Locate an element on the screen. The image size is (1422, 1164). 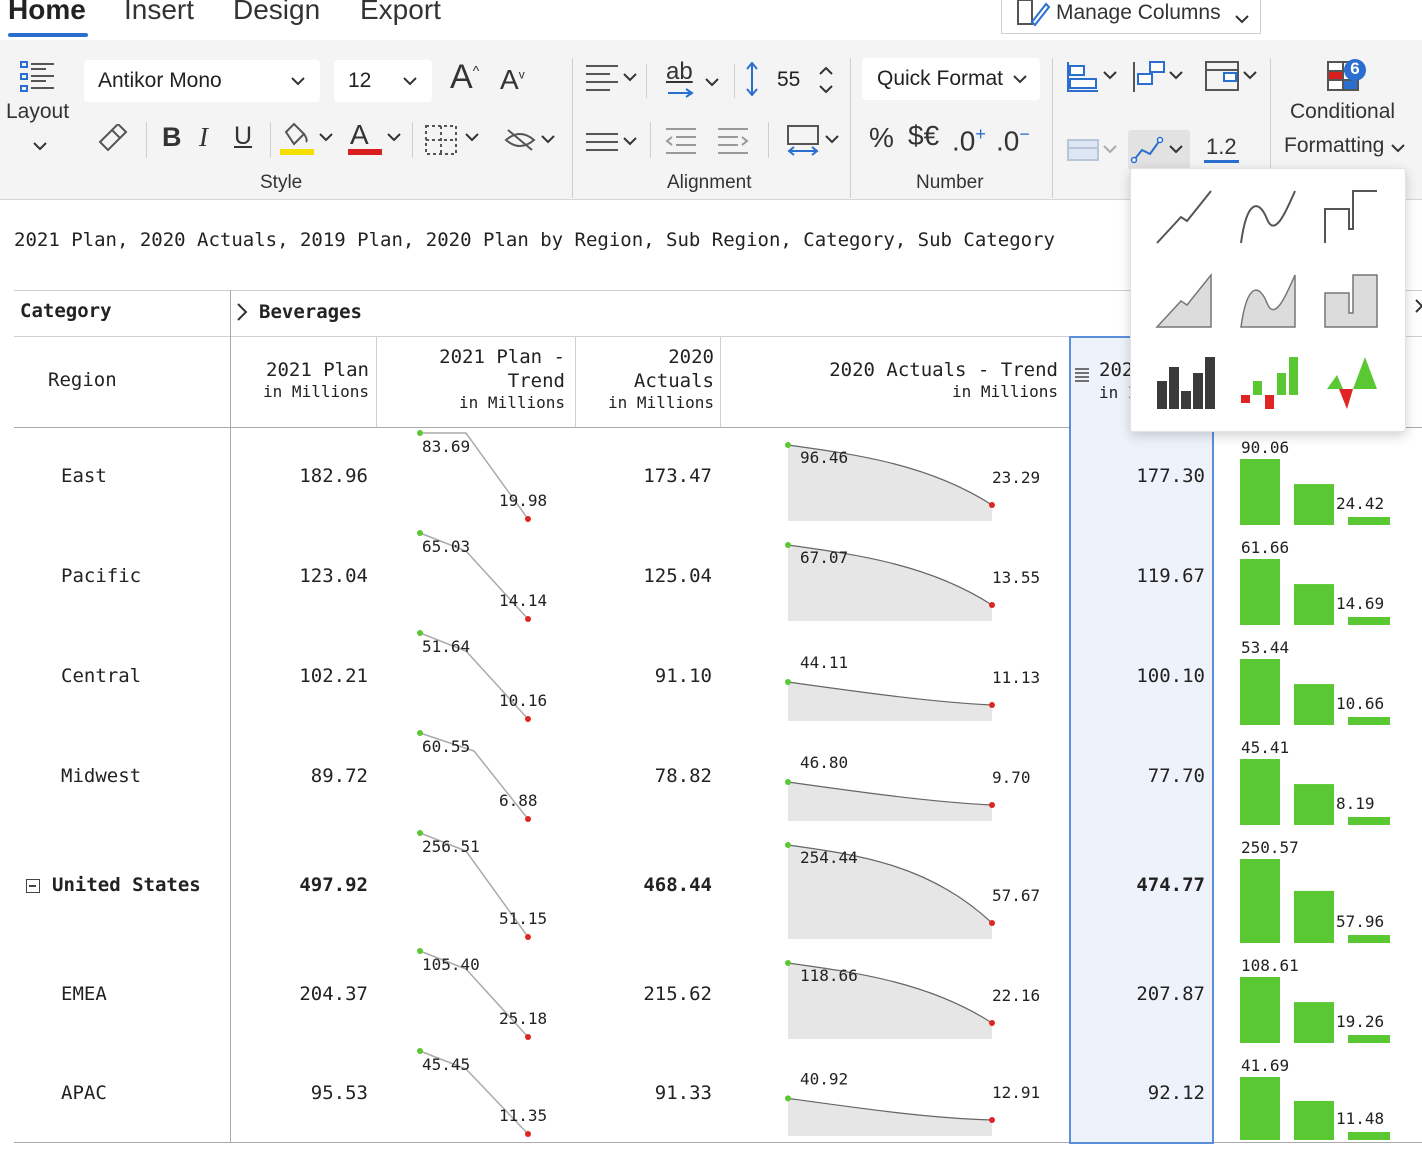
horizontal-align-button is located at coordinates (612, 80).